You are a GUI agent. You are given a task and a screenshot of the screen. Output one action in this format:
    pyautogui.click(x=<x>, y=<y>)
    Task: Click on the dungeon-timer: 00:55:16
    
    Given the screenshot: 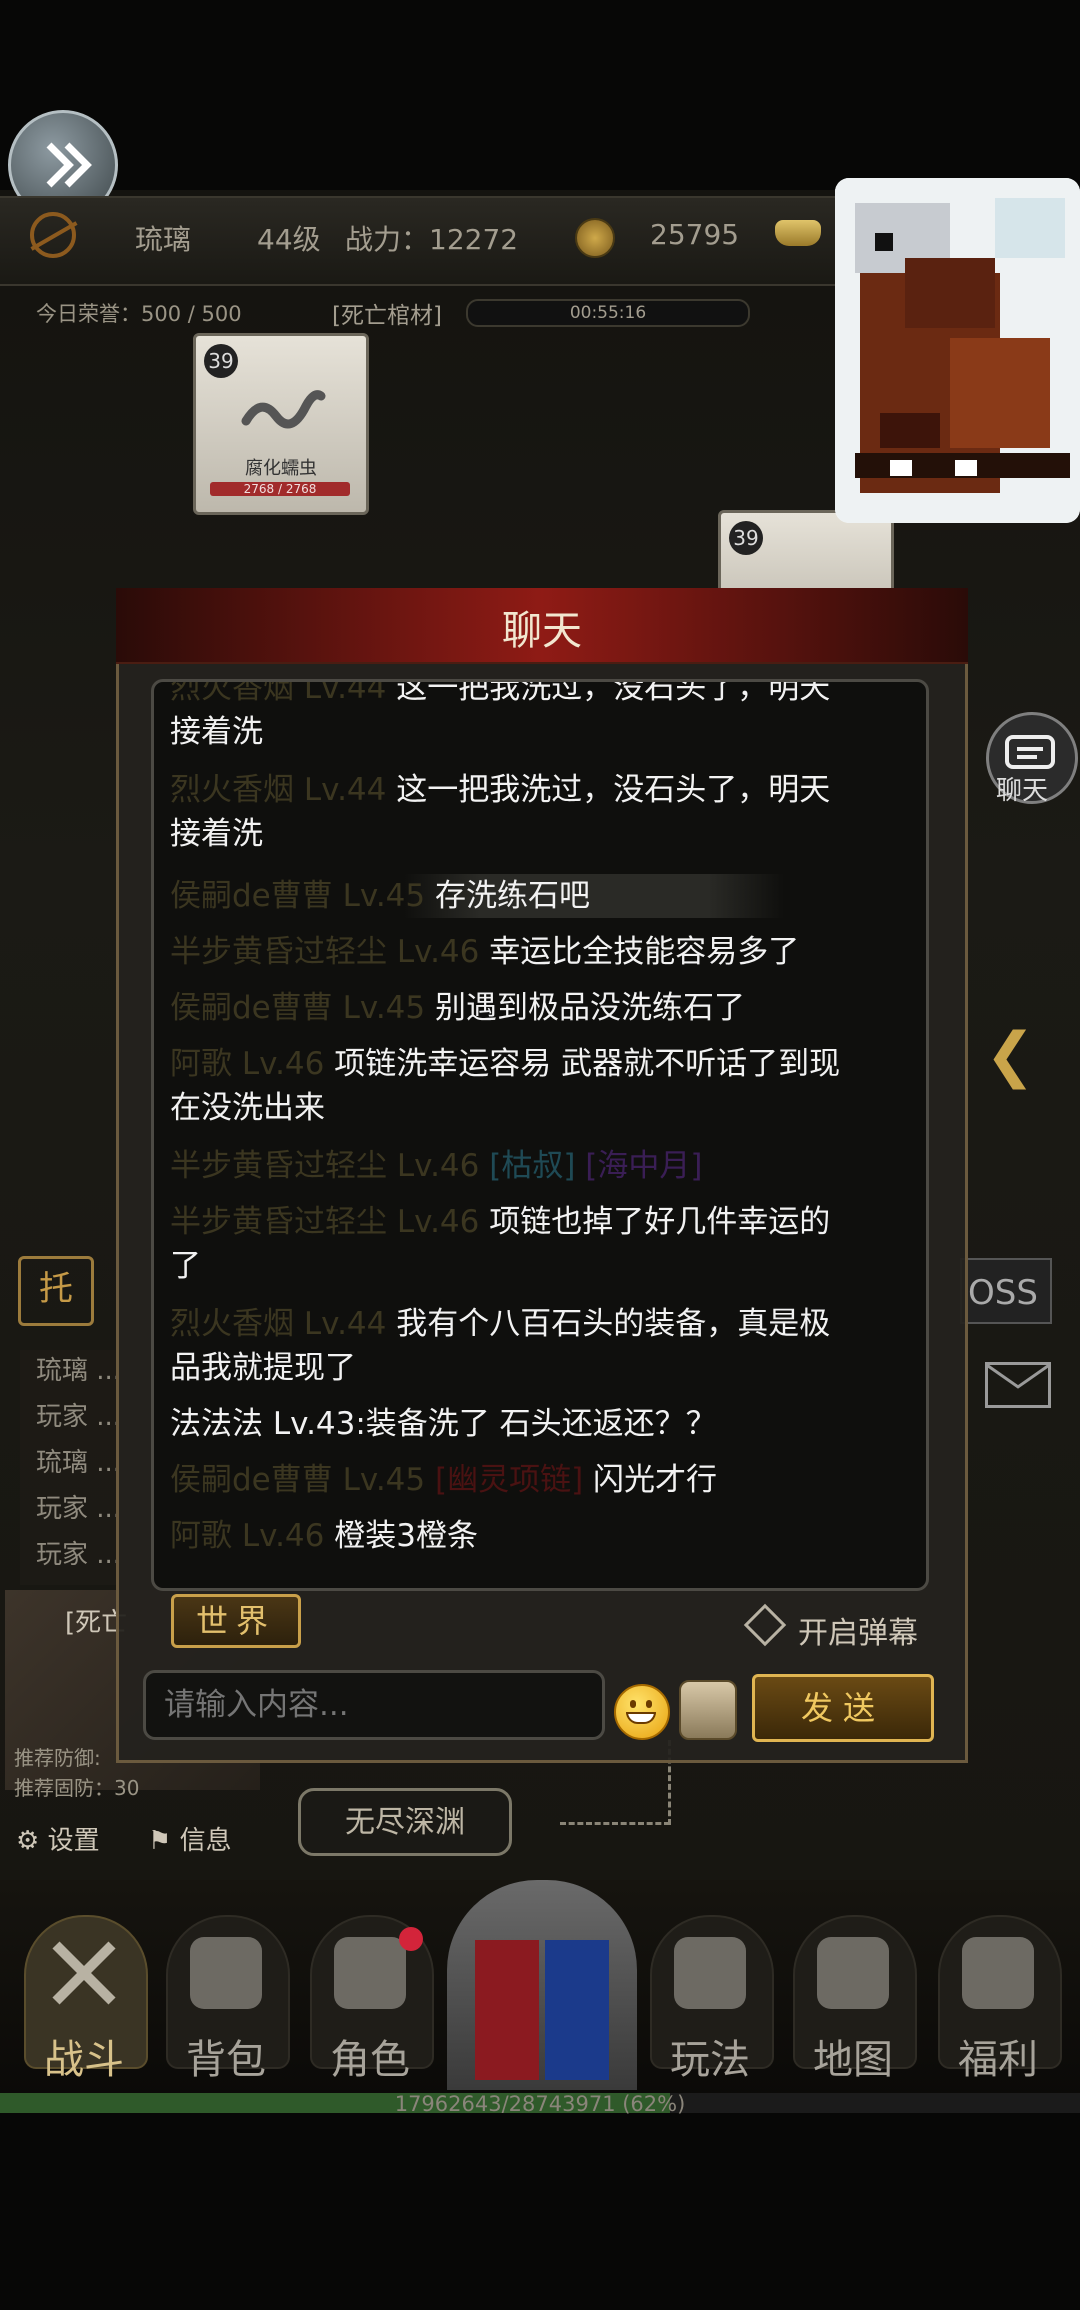 What is the action you would take?
    pyautogui.click(x=608, y=313)
    